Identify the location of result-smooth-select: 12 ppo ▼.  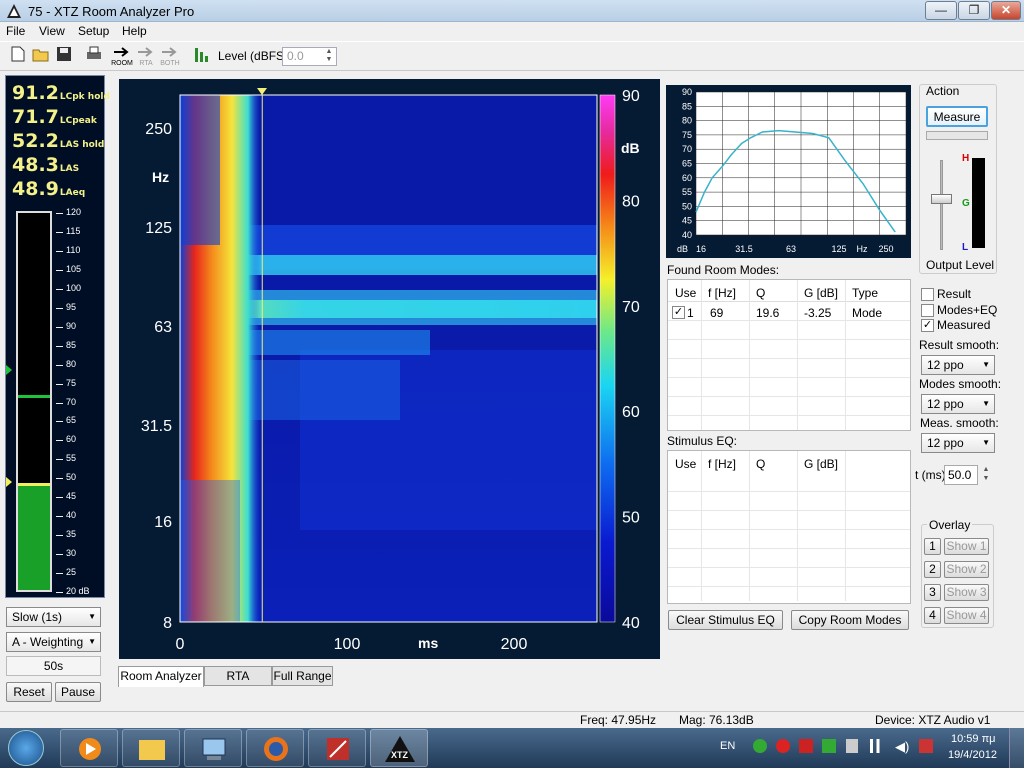
(958, 365).